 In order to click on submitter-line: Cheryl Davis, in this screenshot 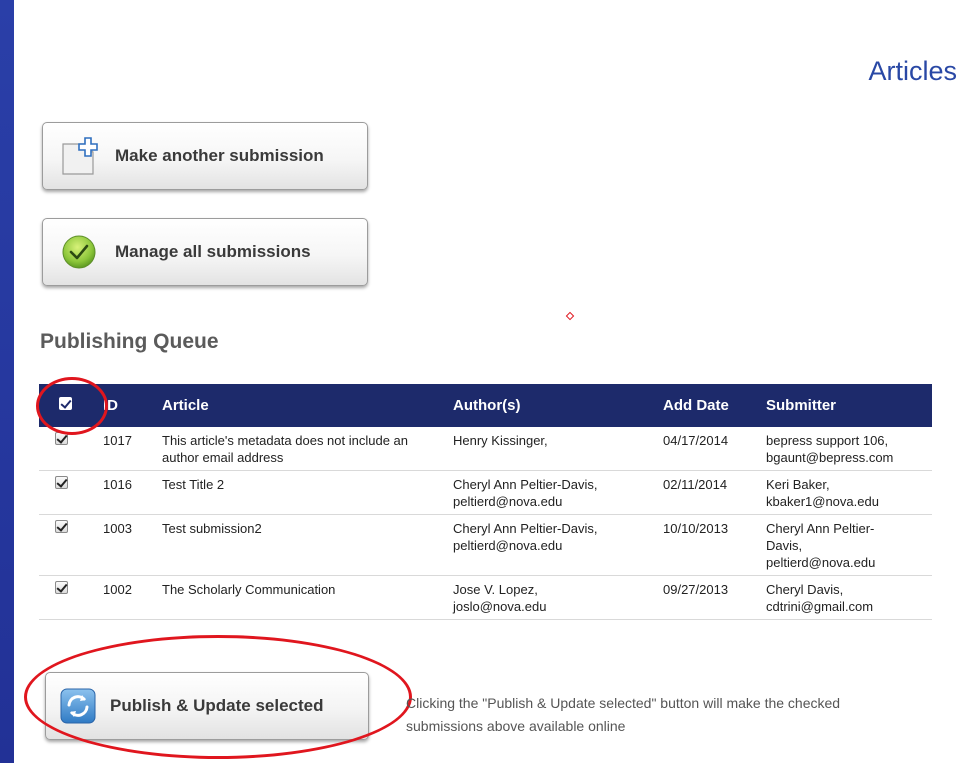, I will do `click(805, 589)`.